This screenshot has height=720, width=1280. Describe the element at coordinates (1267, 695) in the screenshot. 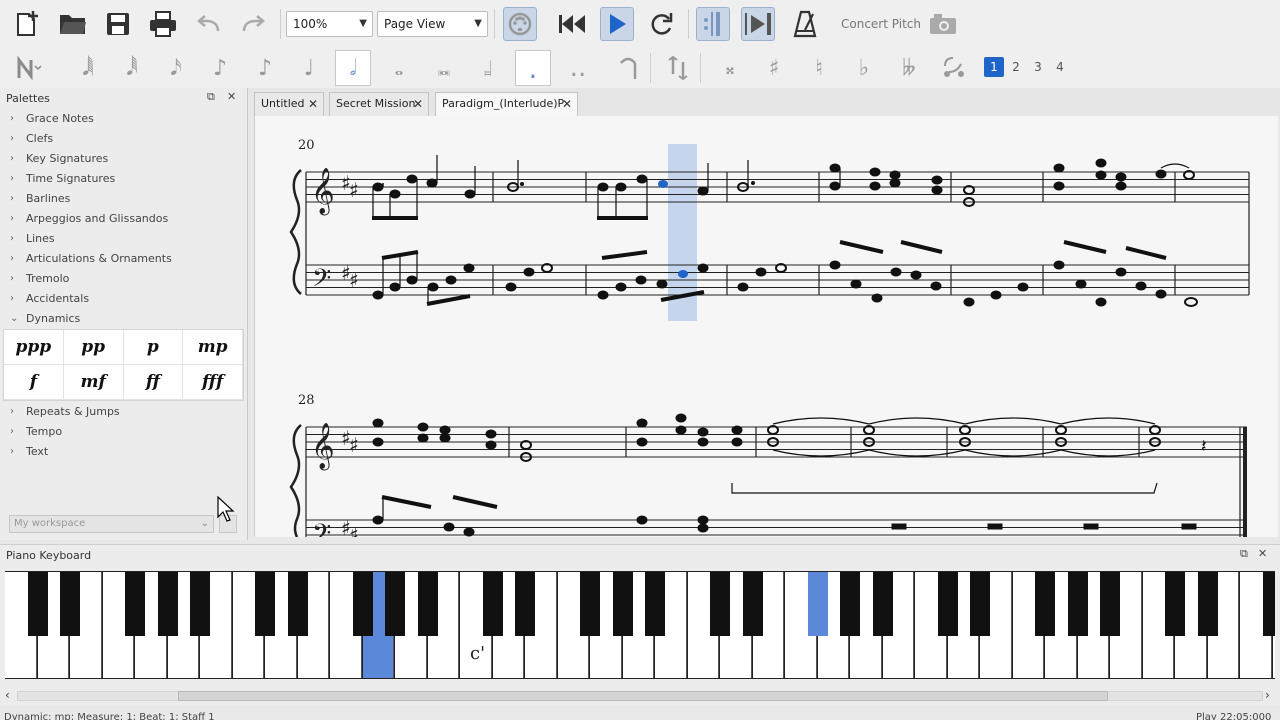

I see `scroll-right-icon: ›` at that location.